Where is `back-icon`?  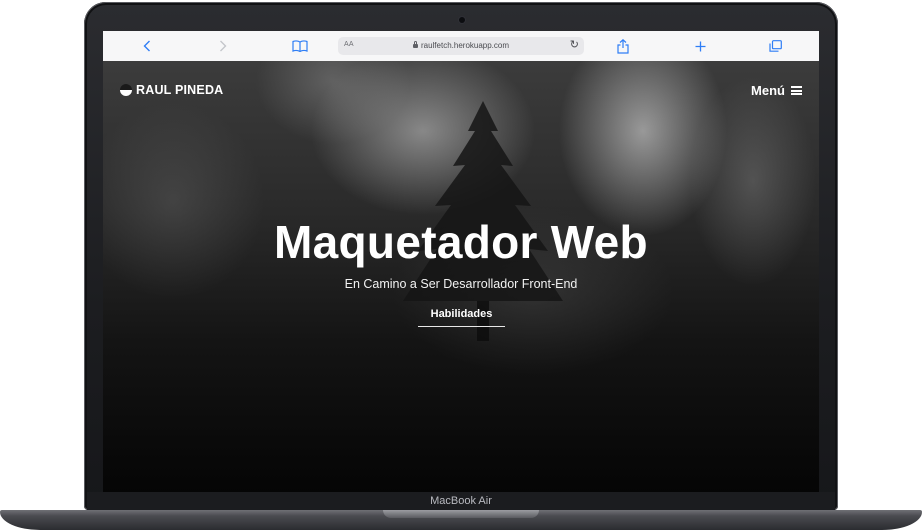
back-icon is located at coordinates (147, 46).